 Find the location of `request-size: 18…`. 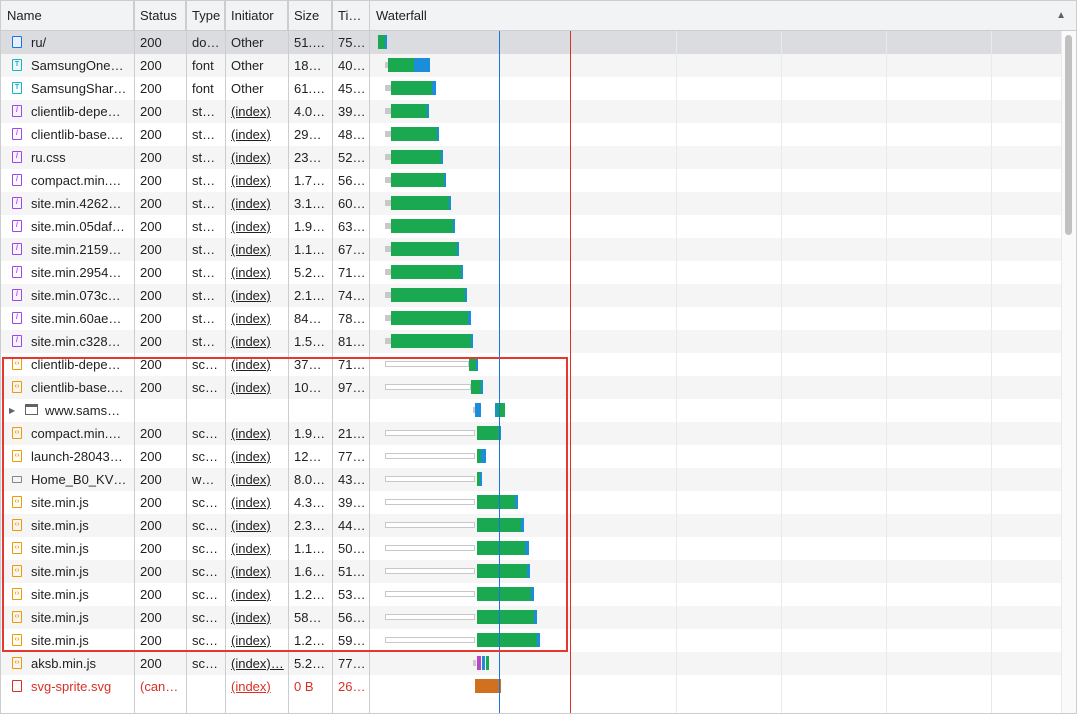

request-size: 18… is located at coordinates (308, 65).